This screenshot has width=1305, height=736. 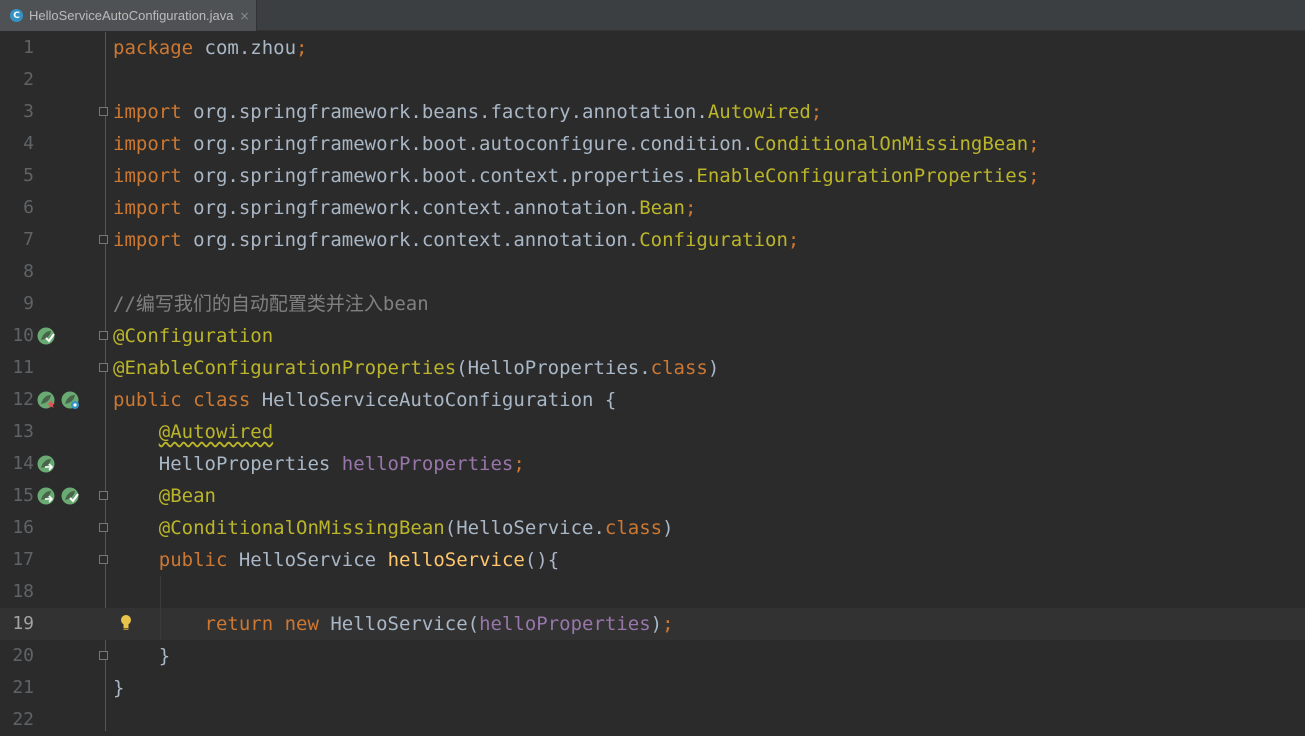 I want to click on code-line: 10 @Configuration, so click(x=652, y=336).